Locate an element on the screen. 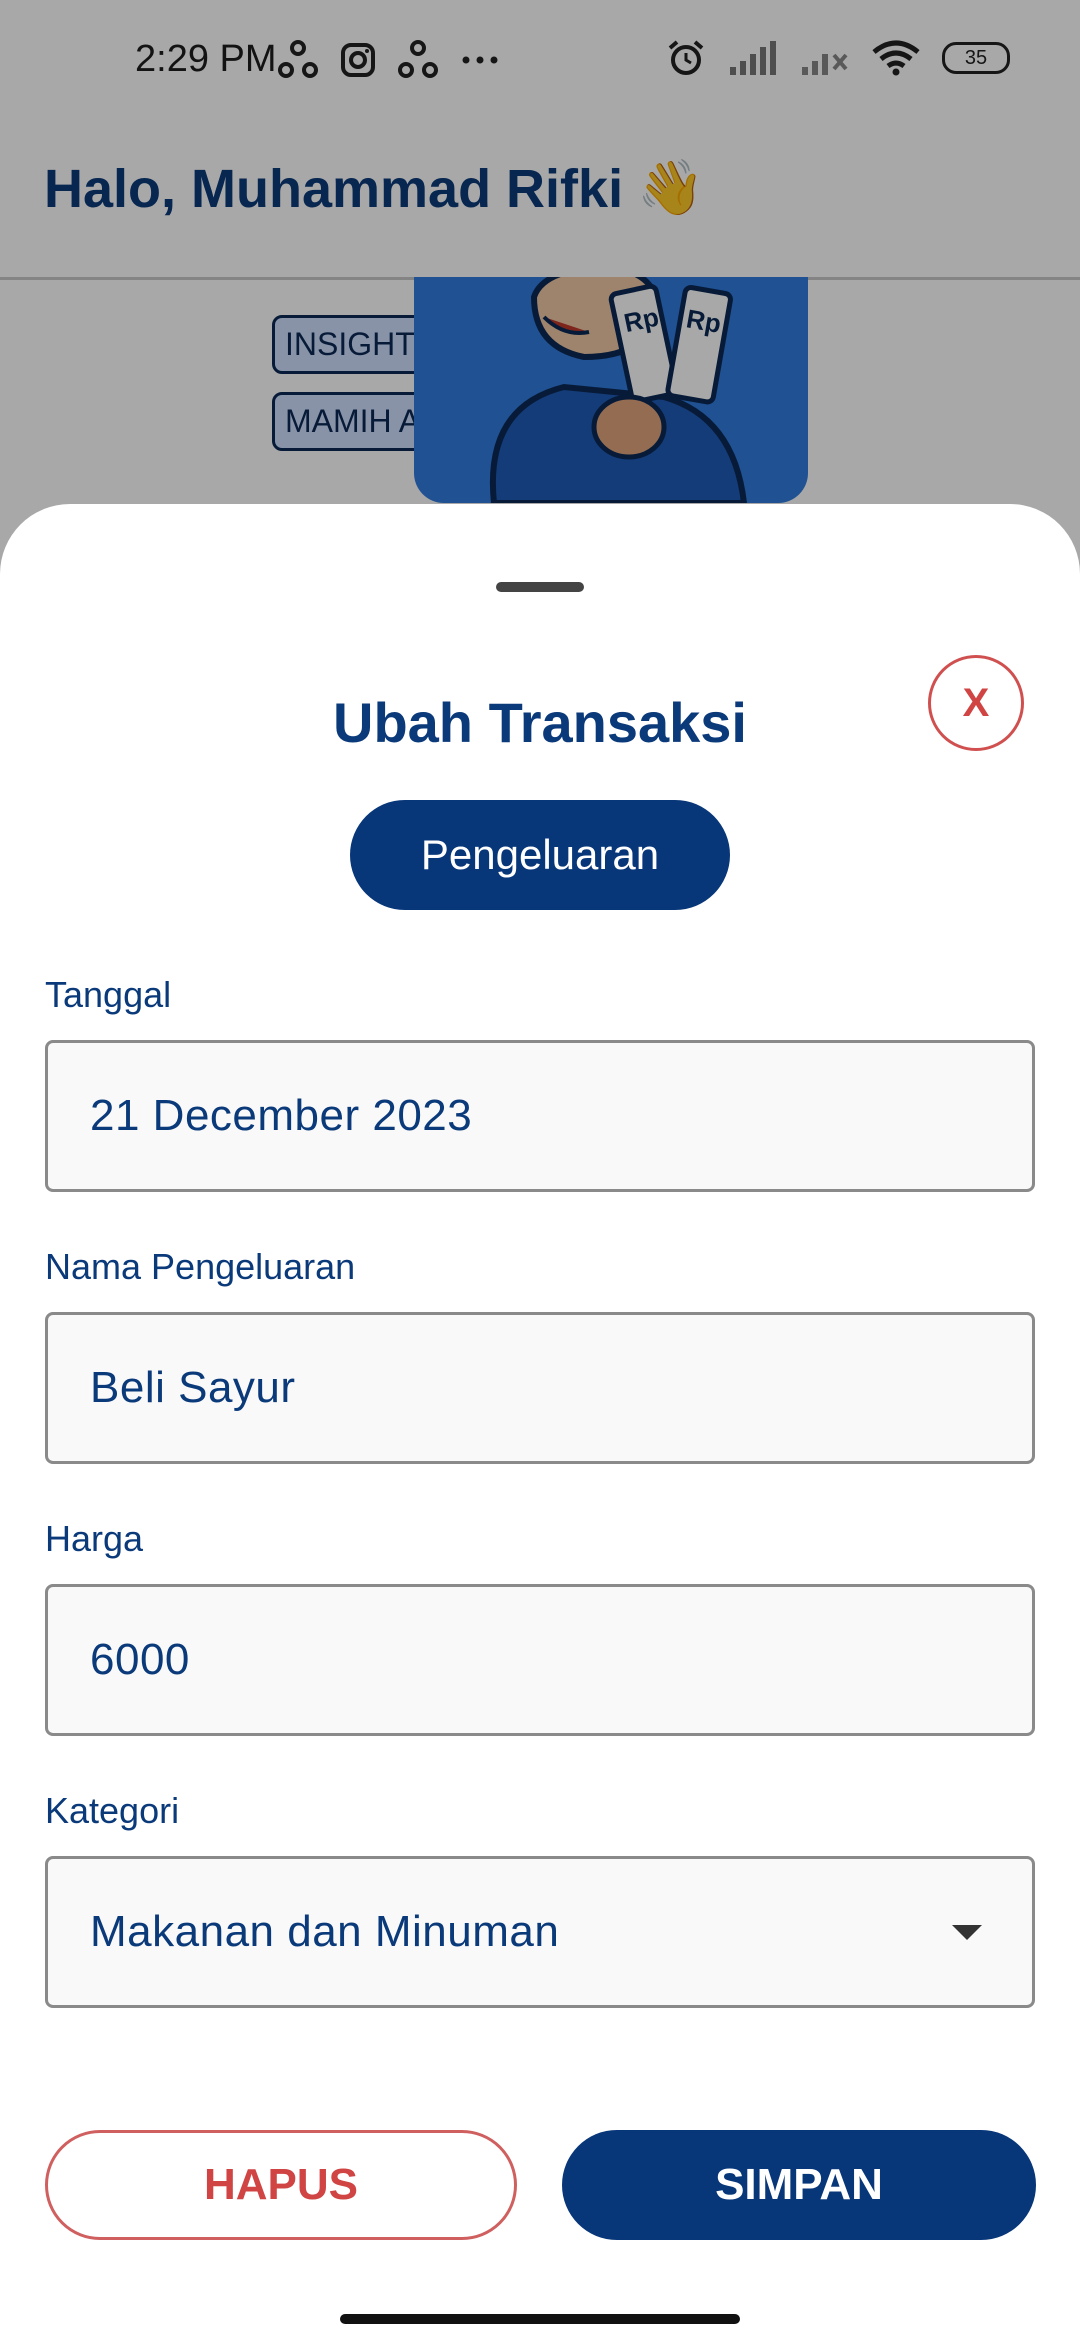 The image size is (1080, 2340). sheet-title: Ubah Transaksi is located at coordinates (540, 722).